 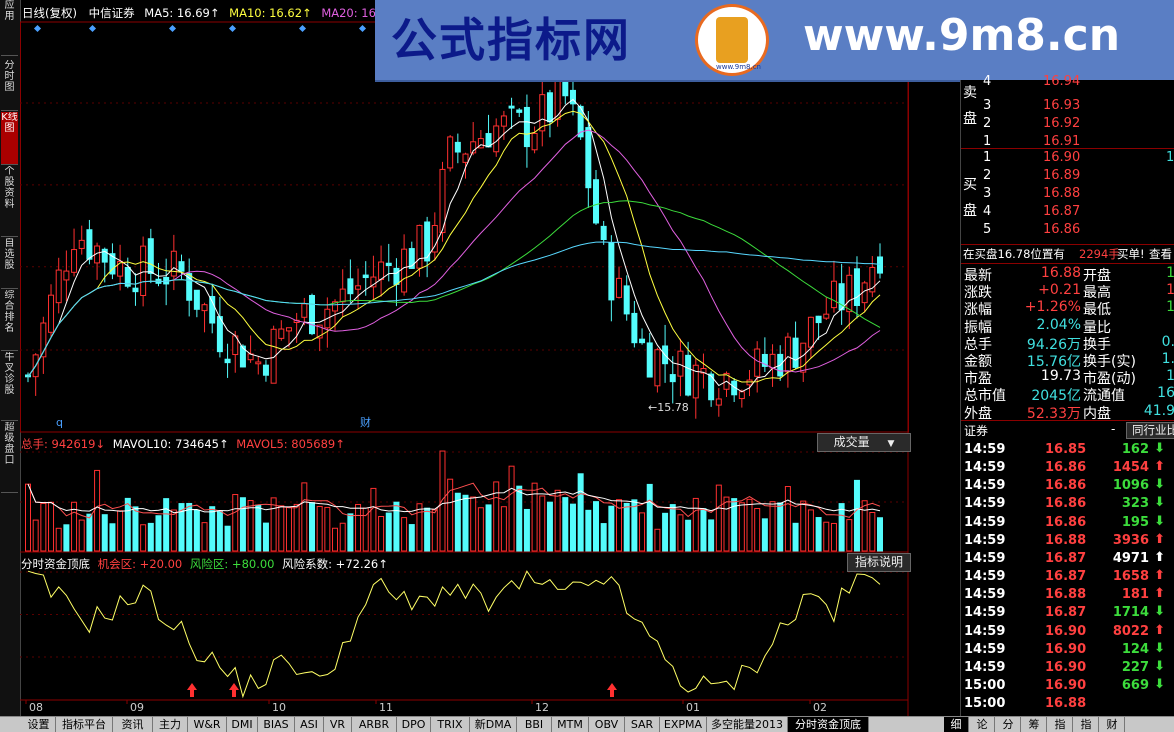 What do you see at coordinates (374, 724) in the screenshot?
I see `indicator-tab: ARBR` at bounding box center [374, 724].